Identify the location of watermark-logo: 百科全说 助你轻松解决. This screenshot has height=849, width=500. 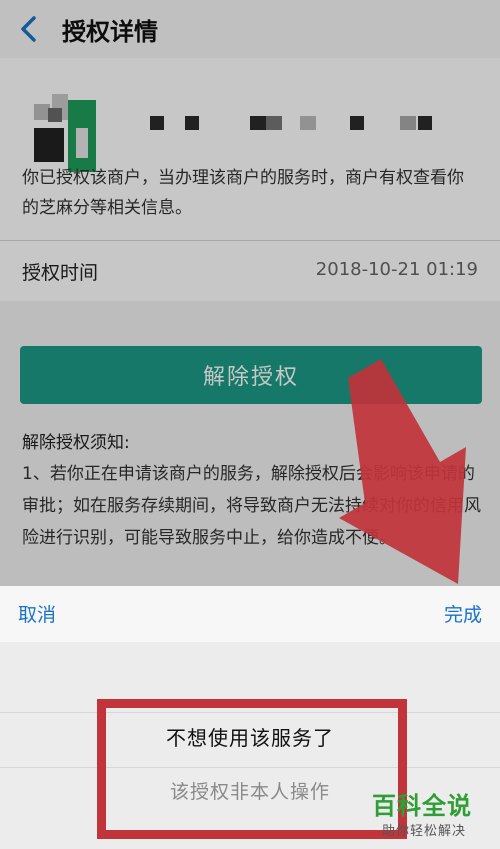
(434, 815).